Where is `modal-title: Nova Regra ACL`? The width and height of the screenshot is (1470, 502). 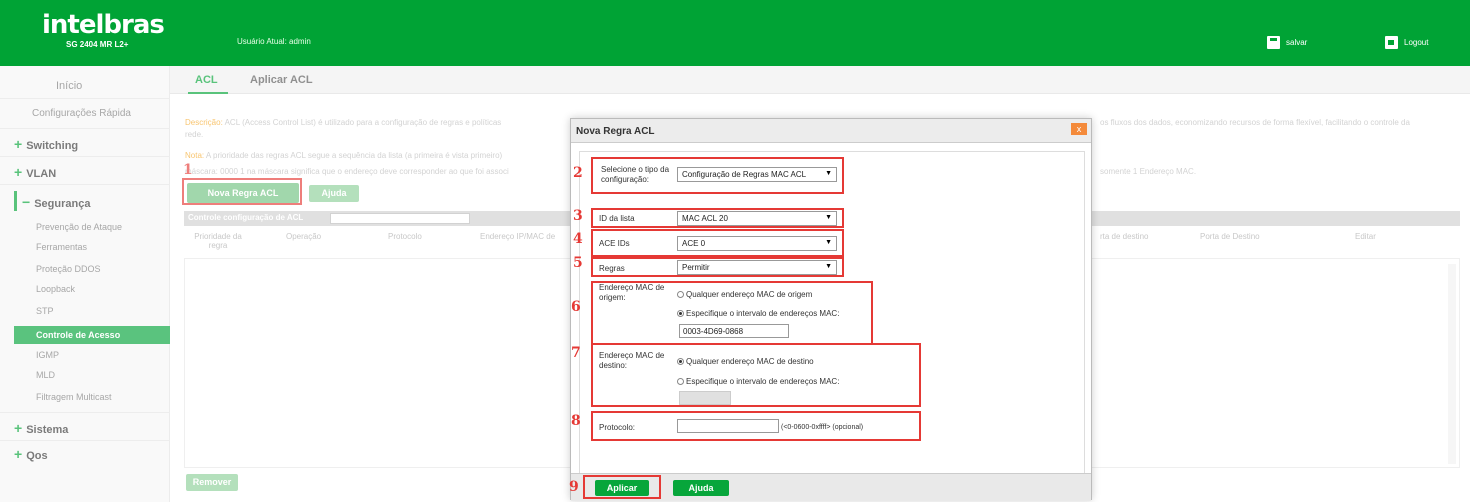
modal-title: Nova Regra ACL is located at coordinates (615, 131).